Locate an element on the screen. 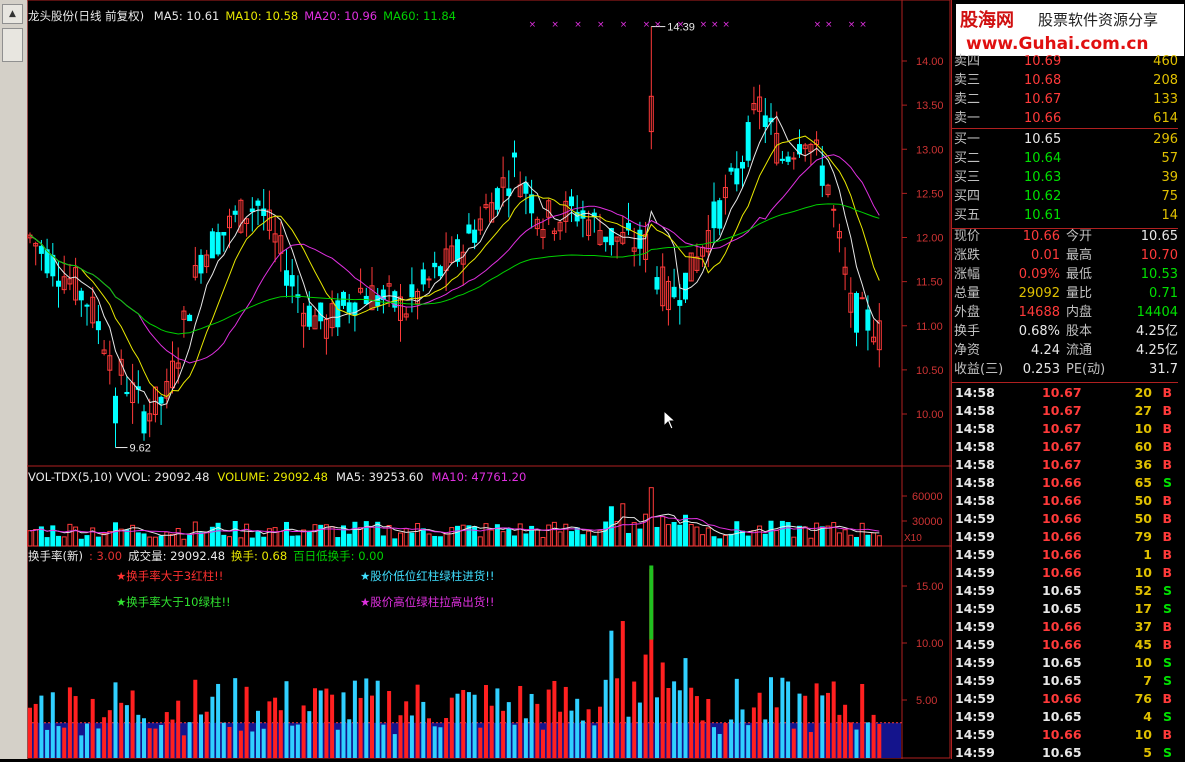  tick-row: 14:58 10.67 20 B is located at coordinates (1065, 393).